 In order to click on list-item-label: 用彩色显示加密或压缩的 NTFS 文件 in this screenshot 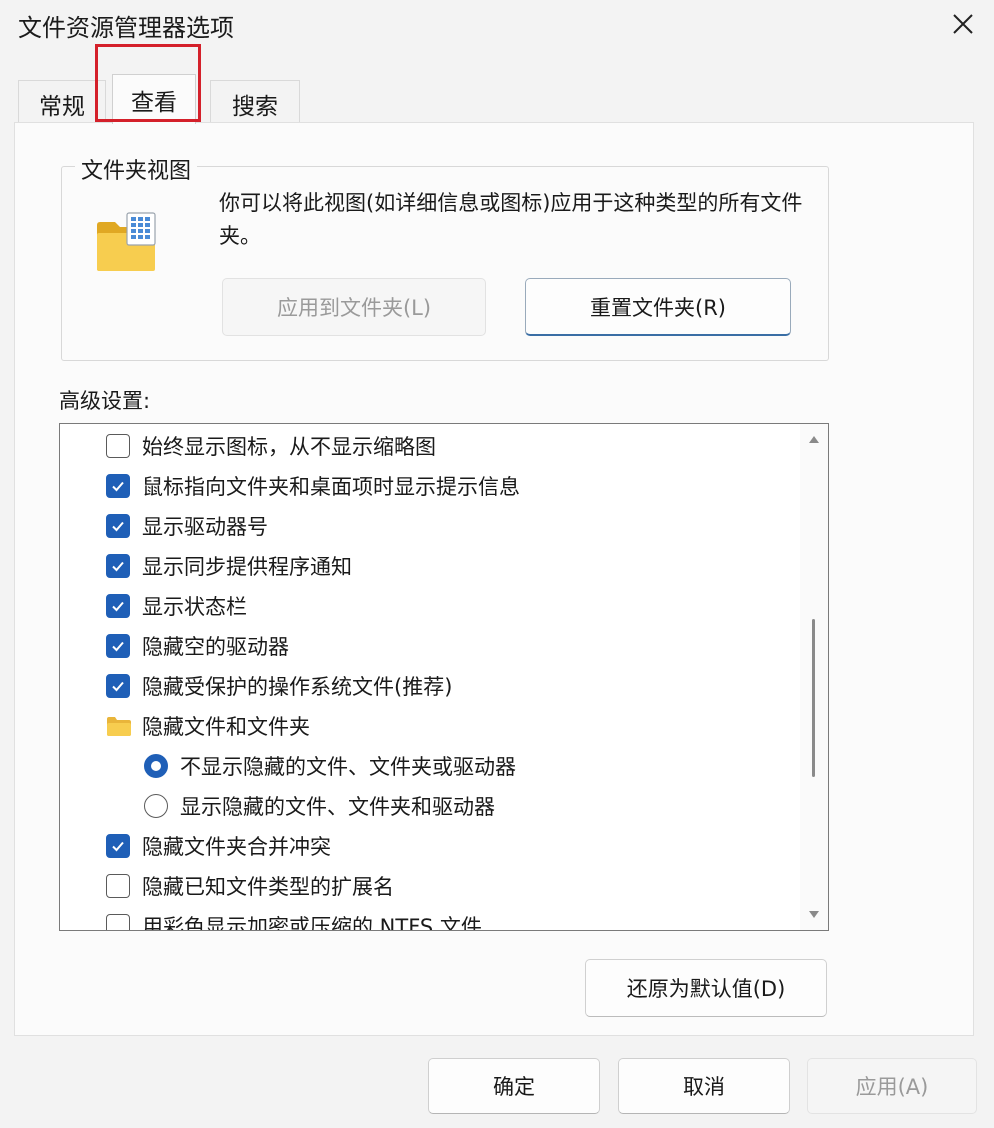, I will do `click(312, 923)`.